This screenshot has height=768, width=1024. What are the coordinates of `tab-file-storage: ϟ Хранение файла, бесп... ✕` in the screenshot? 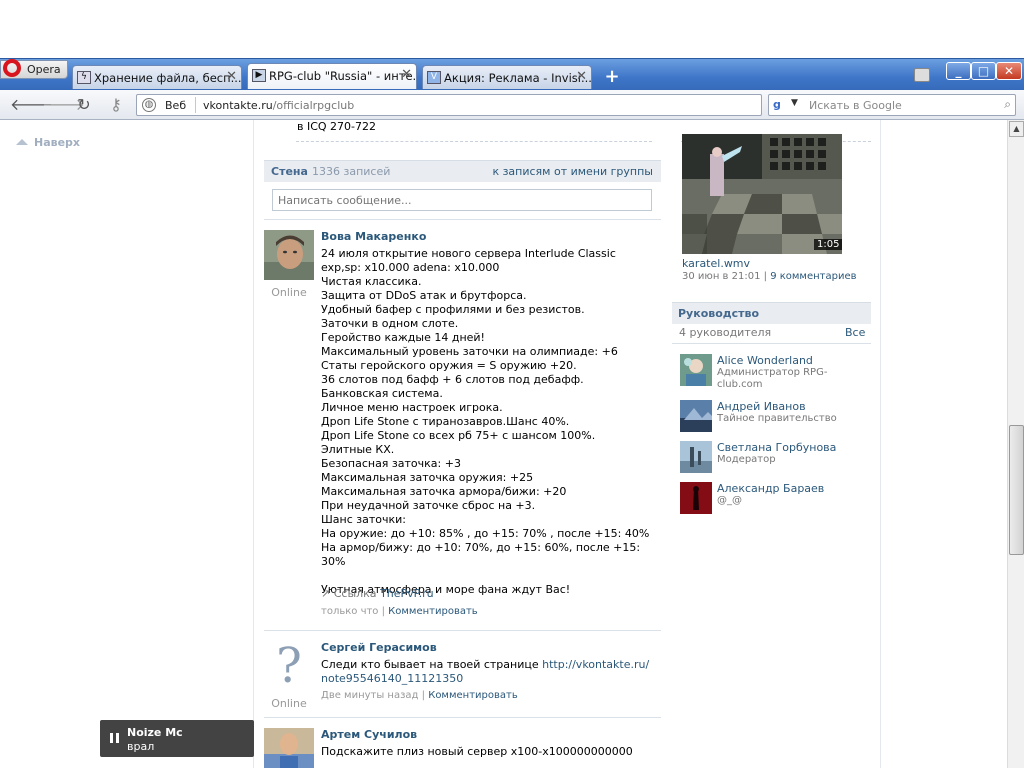 It's located at (157, 77).